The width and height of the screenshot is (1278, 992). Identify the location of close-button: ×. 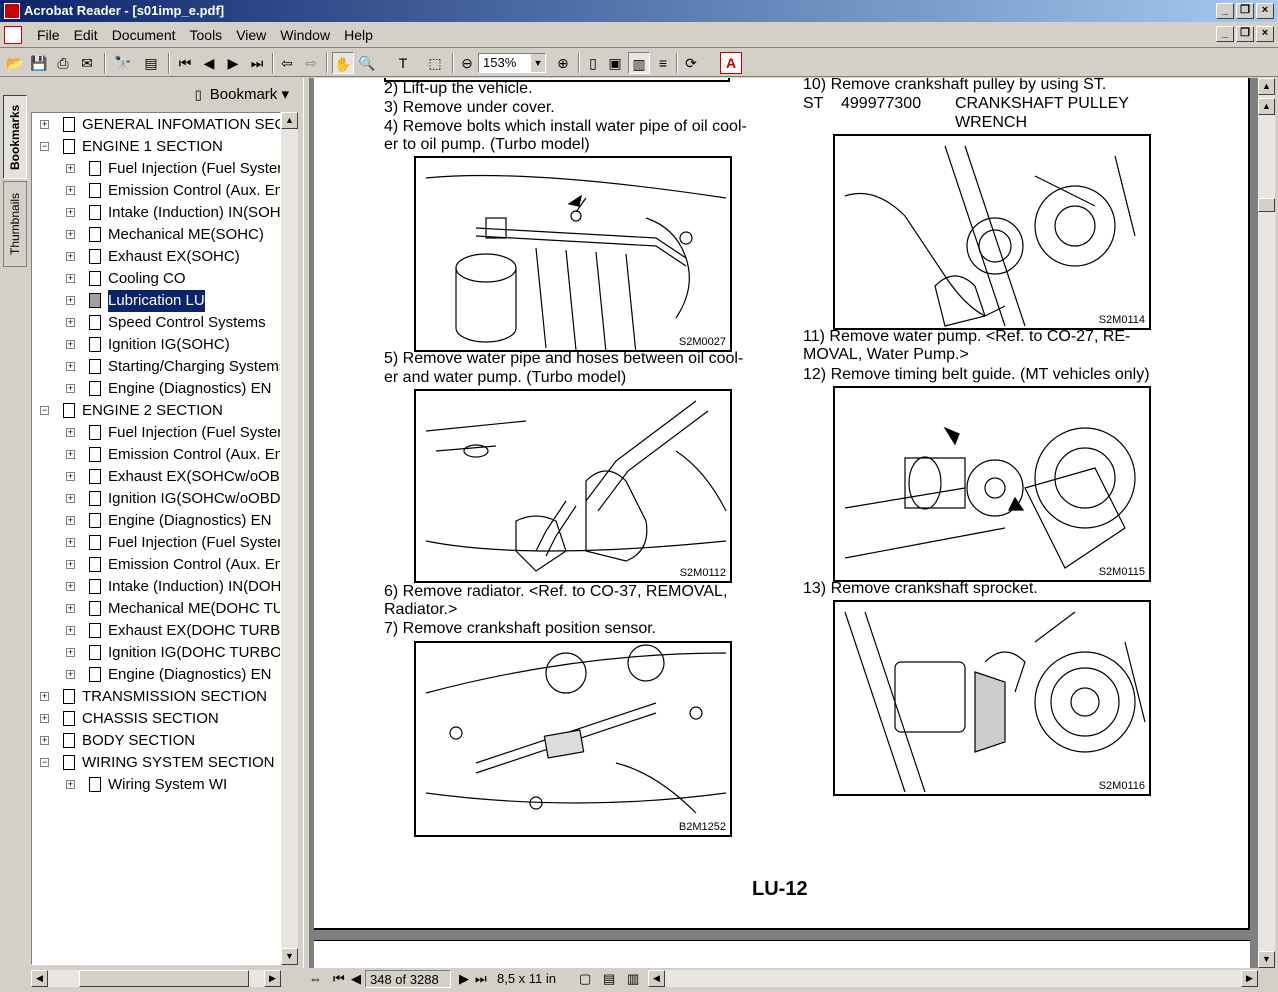
(1265, 11).